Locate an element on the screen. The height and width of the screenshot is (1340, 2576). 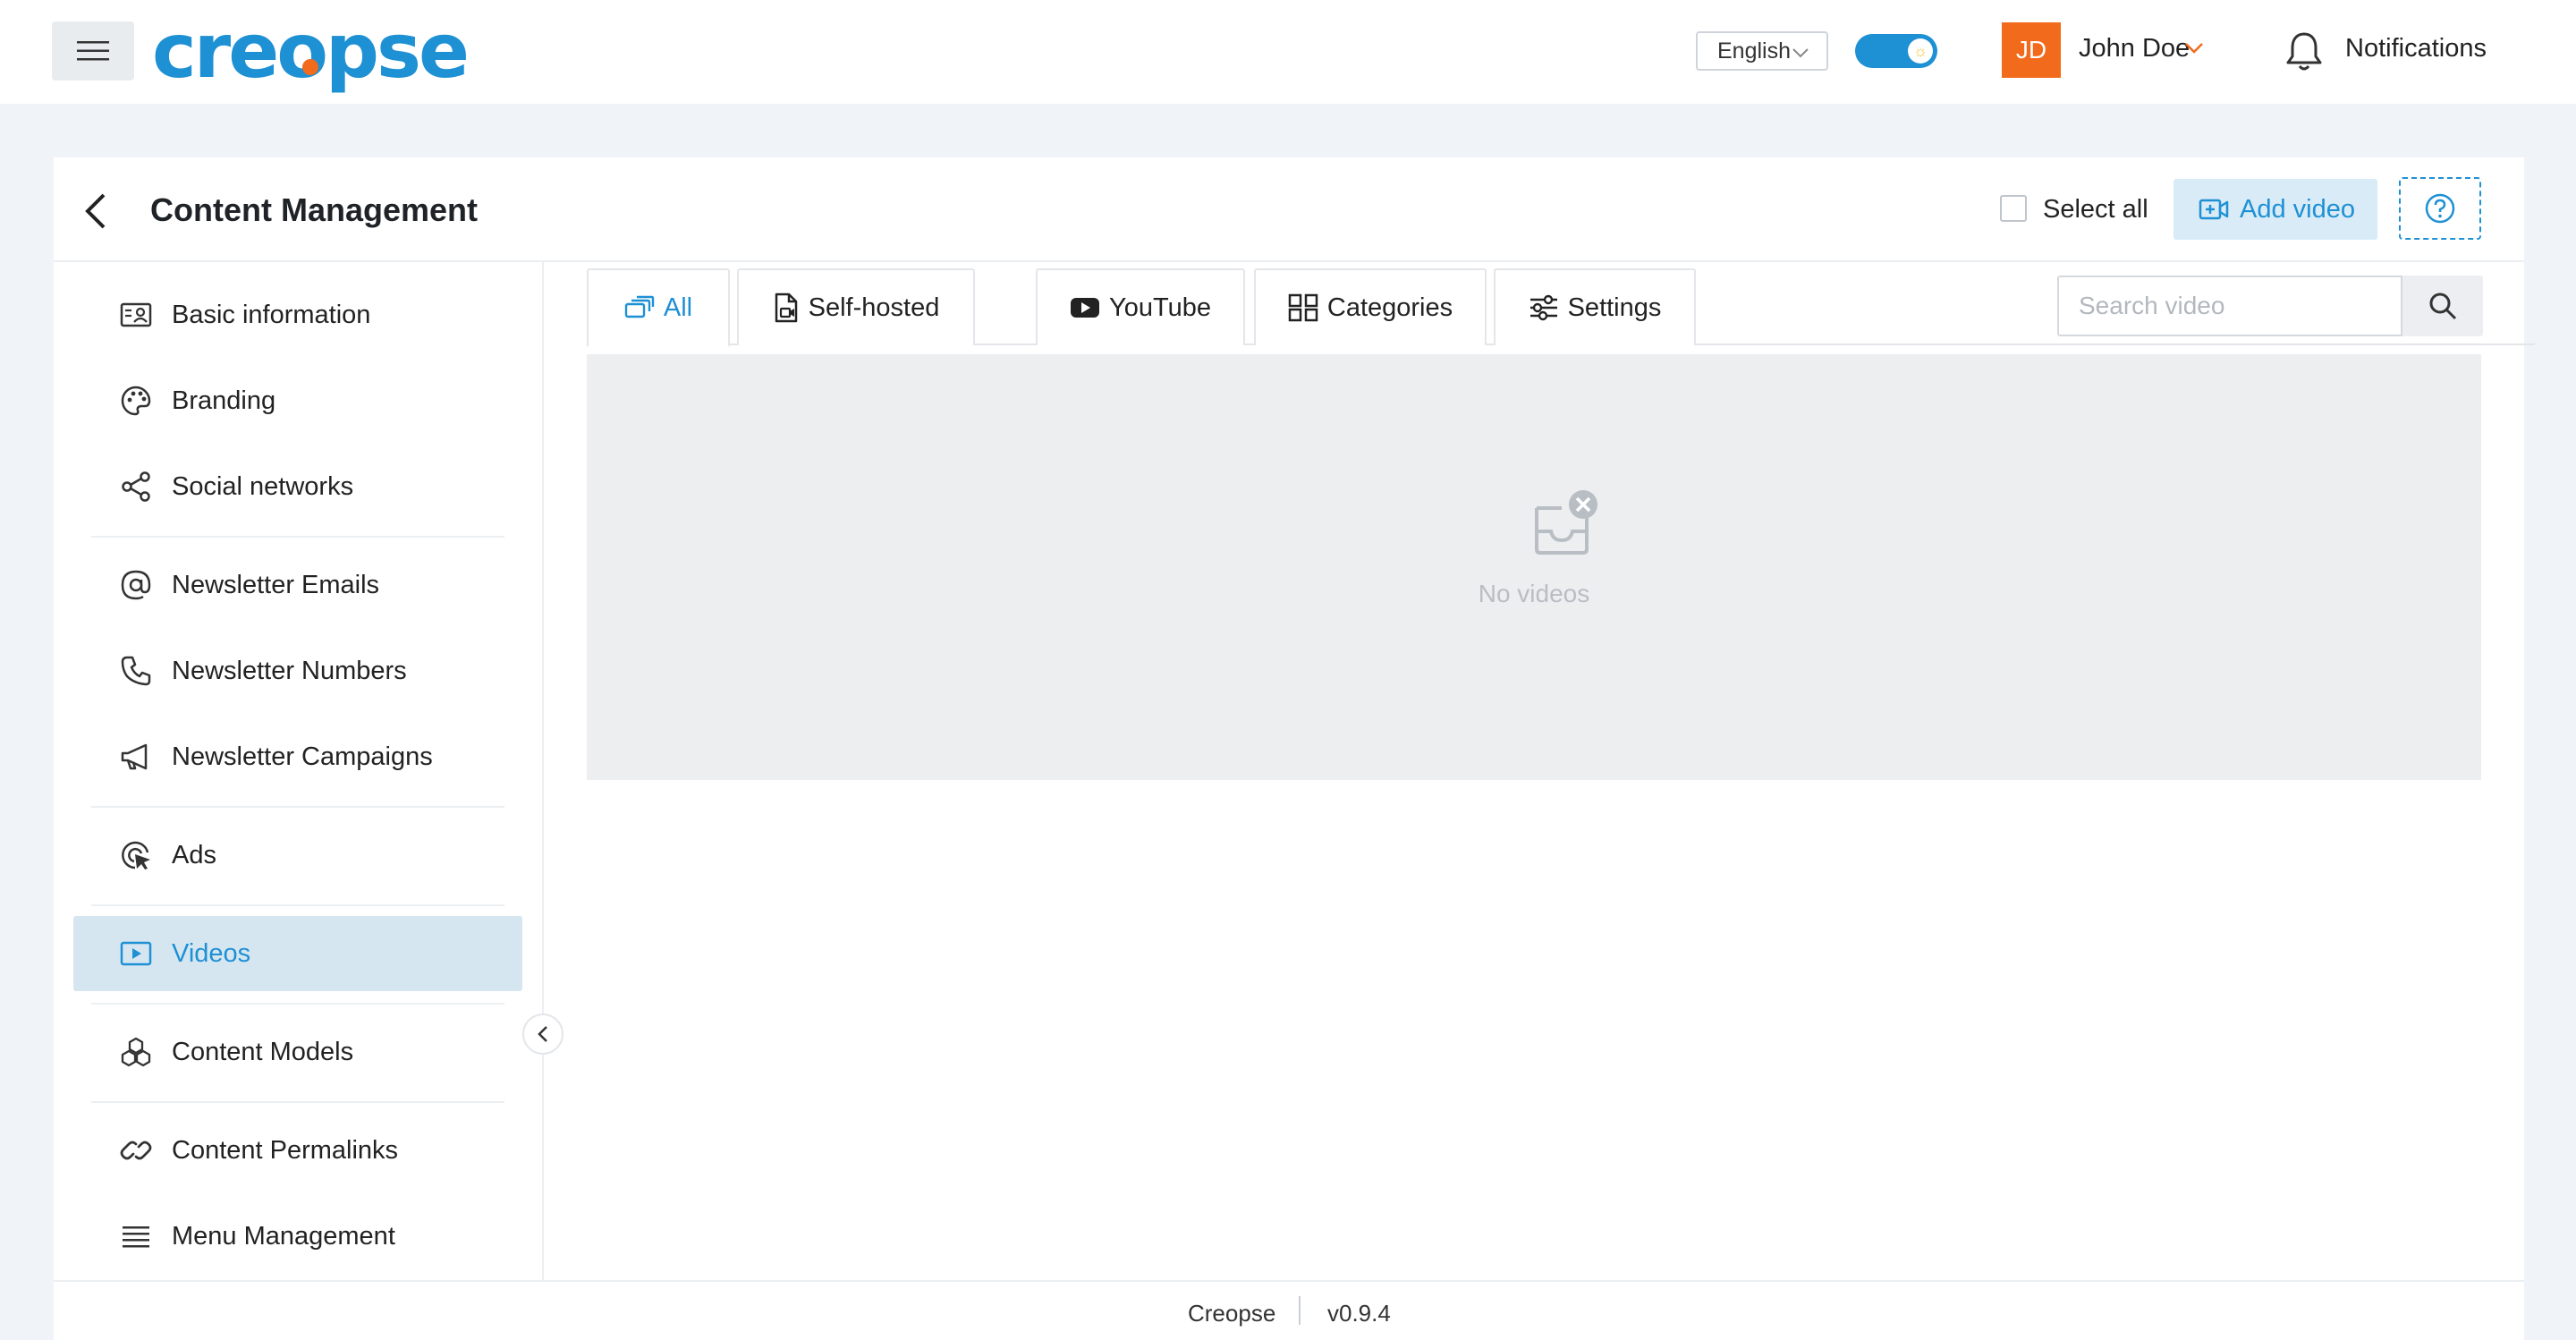
add-video-label: Add video is located at coordinates (2297, 209).